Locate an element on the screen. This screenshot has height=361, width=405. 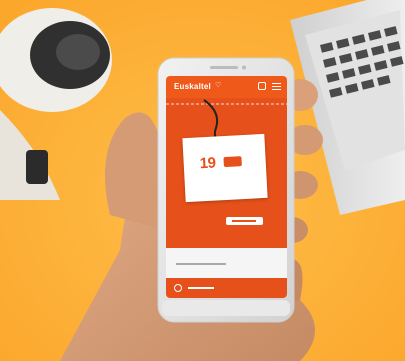
menu-icon is located at coordinates (276, 87).